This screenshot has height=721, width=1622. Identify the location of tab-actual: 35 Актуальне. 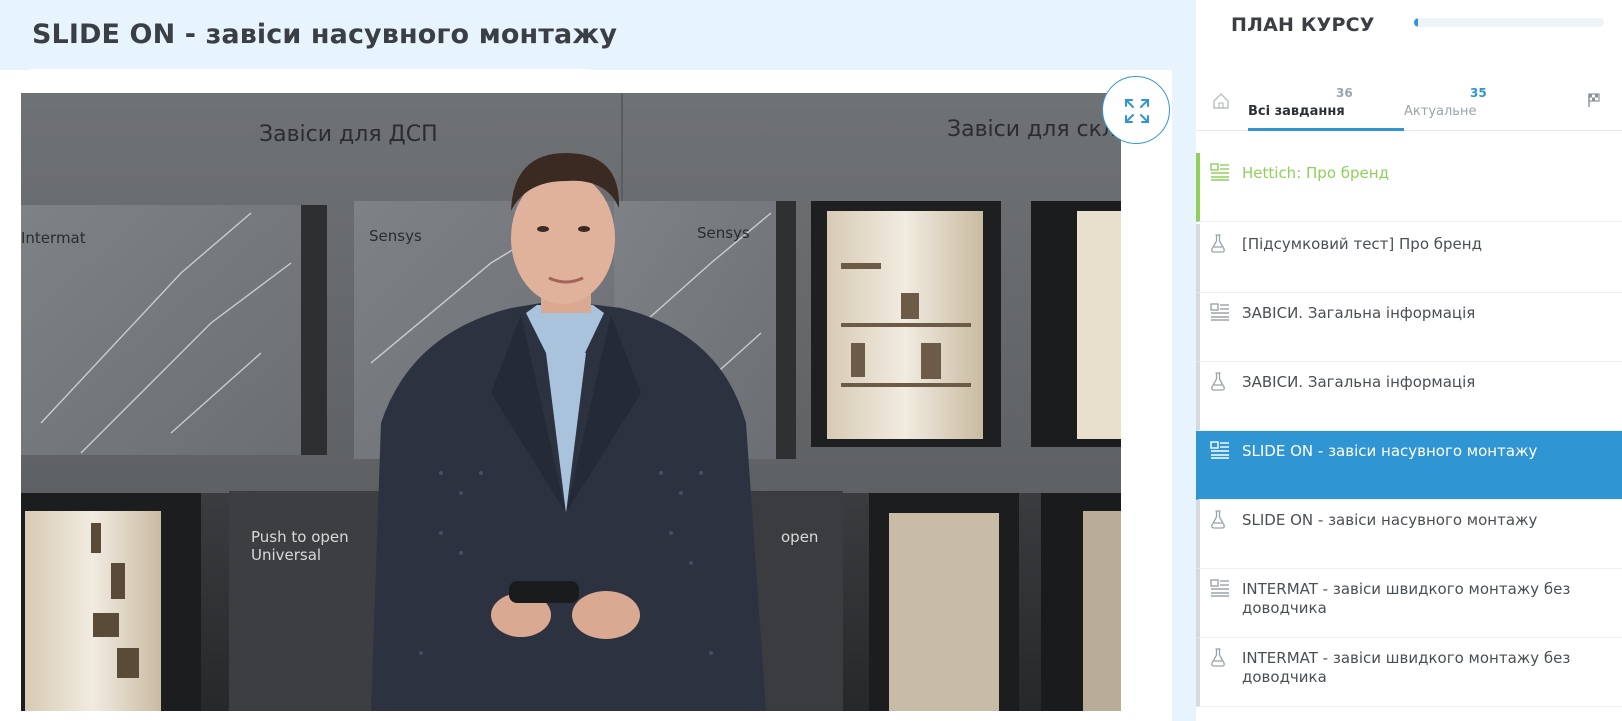
(1474, 104).